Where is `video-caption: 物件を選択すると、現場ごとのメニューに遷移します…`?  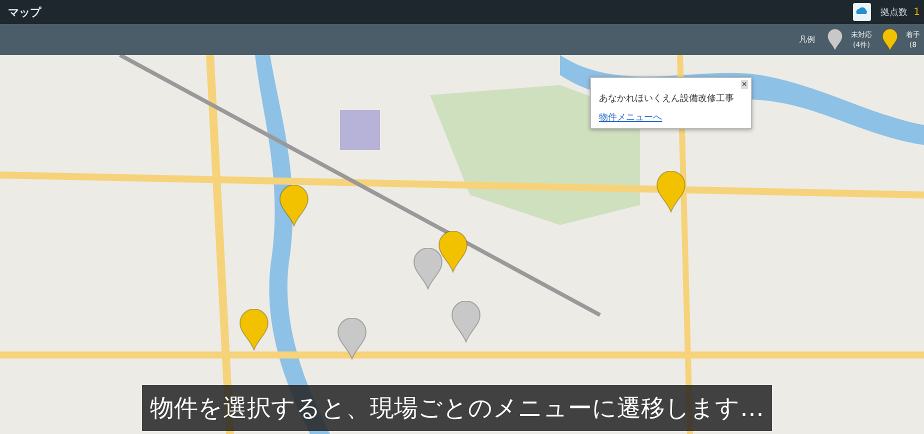 video-caption: 物件を選択すると、現場ごとのメニューに遷移します… is located at coordinates (457, 408).